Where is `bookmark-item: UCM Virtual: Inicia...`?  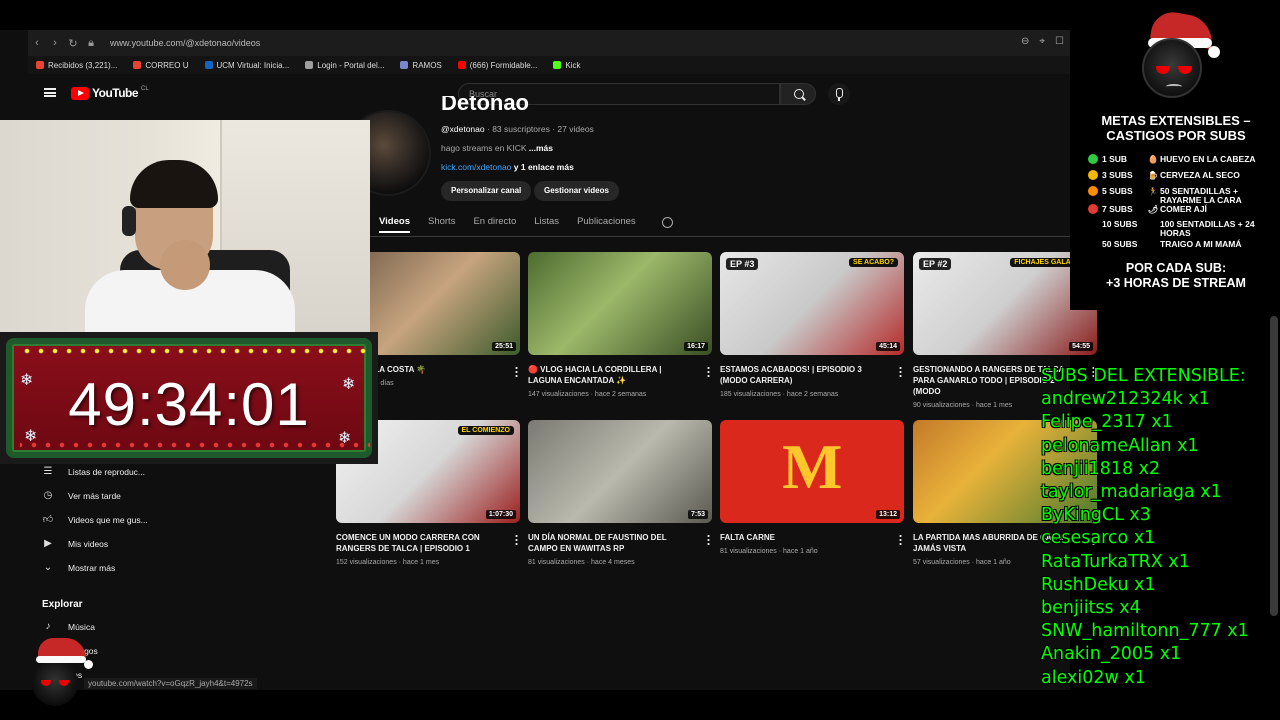
bookmark-item: UCM Virtual: Inicia... is located at coordinates (247, 65).